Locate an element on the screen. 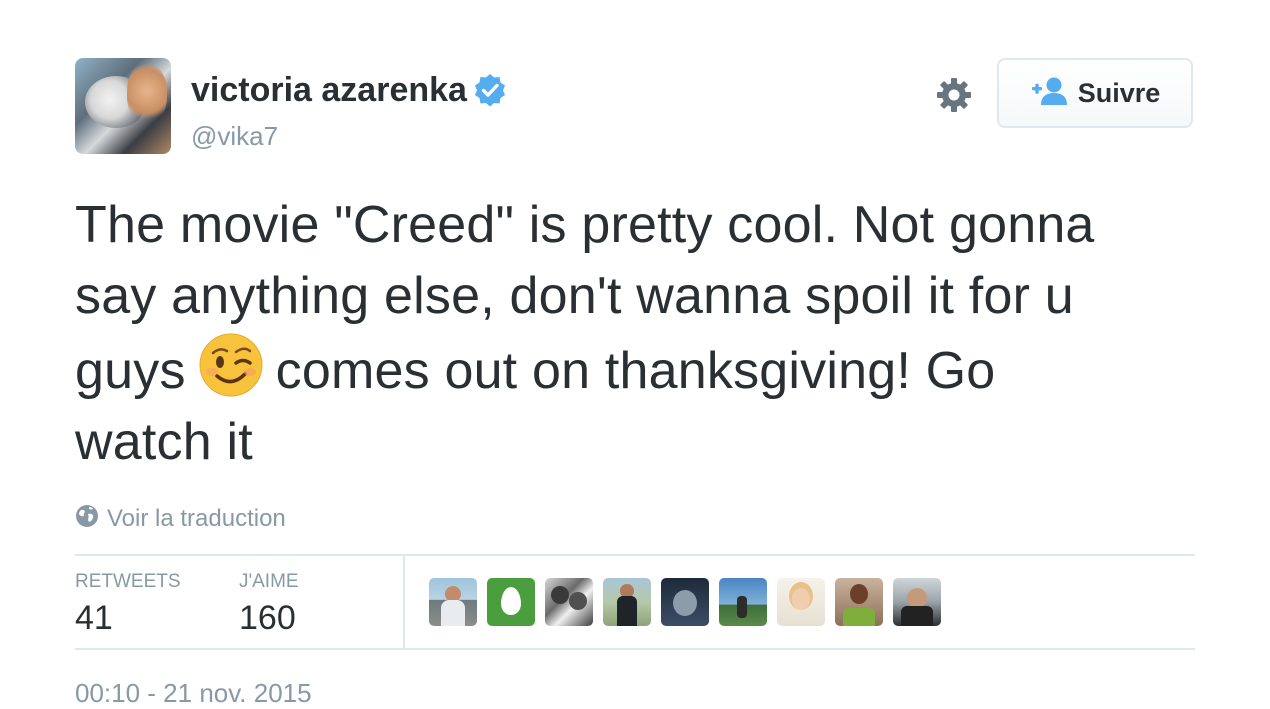 This screenshot has height=709, width=1270. likes-count: 160 is located at coordinates (267, 618).